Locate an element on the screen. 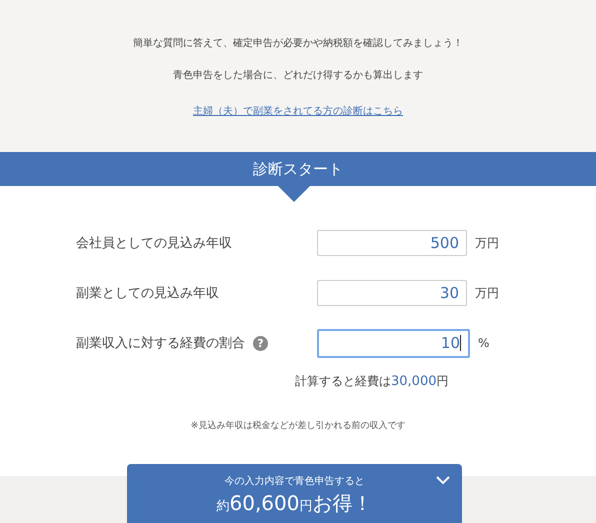 Image resolution: width=596 pixels, height=523 pixels. note-text: ※見込み年収は税金などが差し引かれる前の収入です is located at coordinates (298, 426).